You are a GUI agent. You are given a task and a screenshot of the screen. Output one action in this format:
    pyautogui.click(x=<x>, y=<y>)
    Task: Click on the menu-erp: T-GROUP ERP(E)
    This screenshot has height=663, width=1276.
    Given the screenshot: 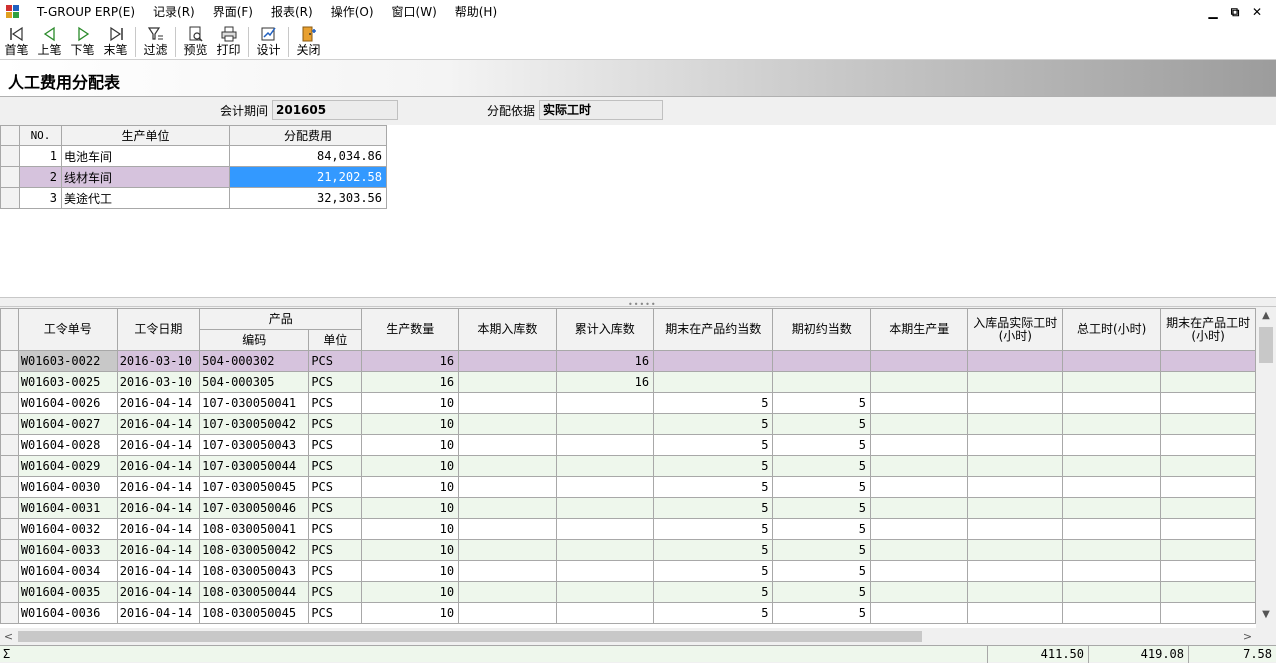 What is the action you would take?
    pyautogui.click(x=86, y=12)
    